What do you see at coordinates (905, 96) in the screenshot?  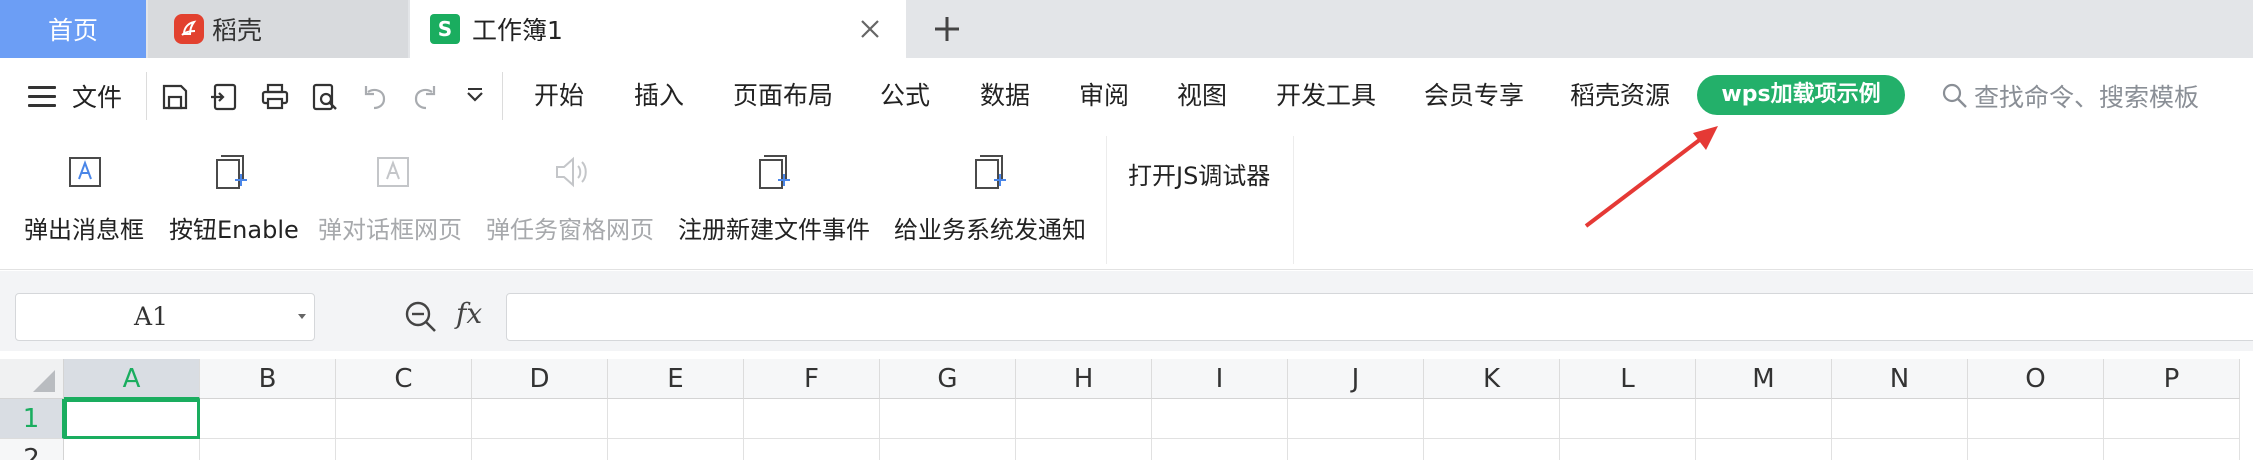 I see `menu-tab-formulas: 公式` at bounding box center [905, 96].